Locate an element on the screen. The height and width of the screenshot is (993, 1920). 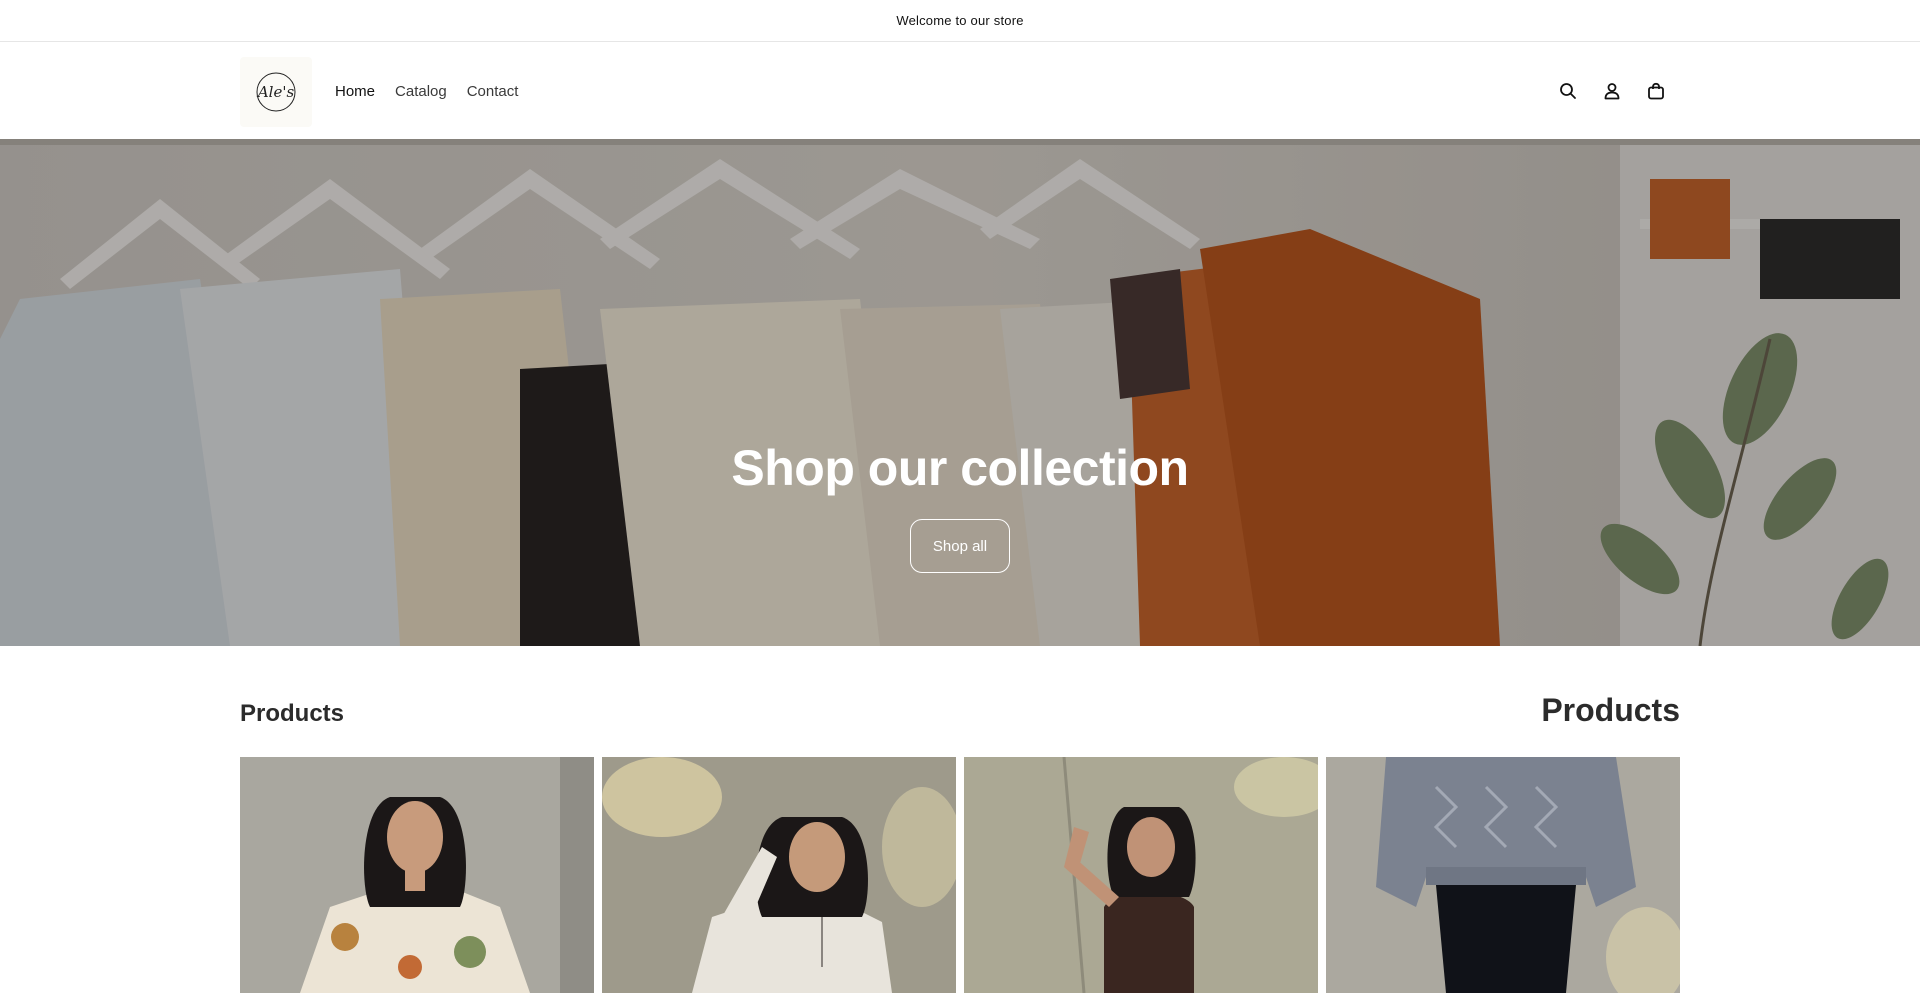
svg-text: Ale's is located at coordinates (275, 92).